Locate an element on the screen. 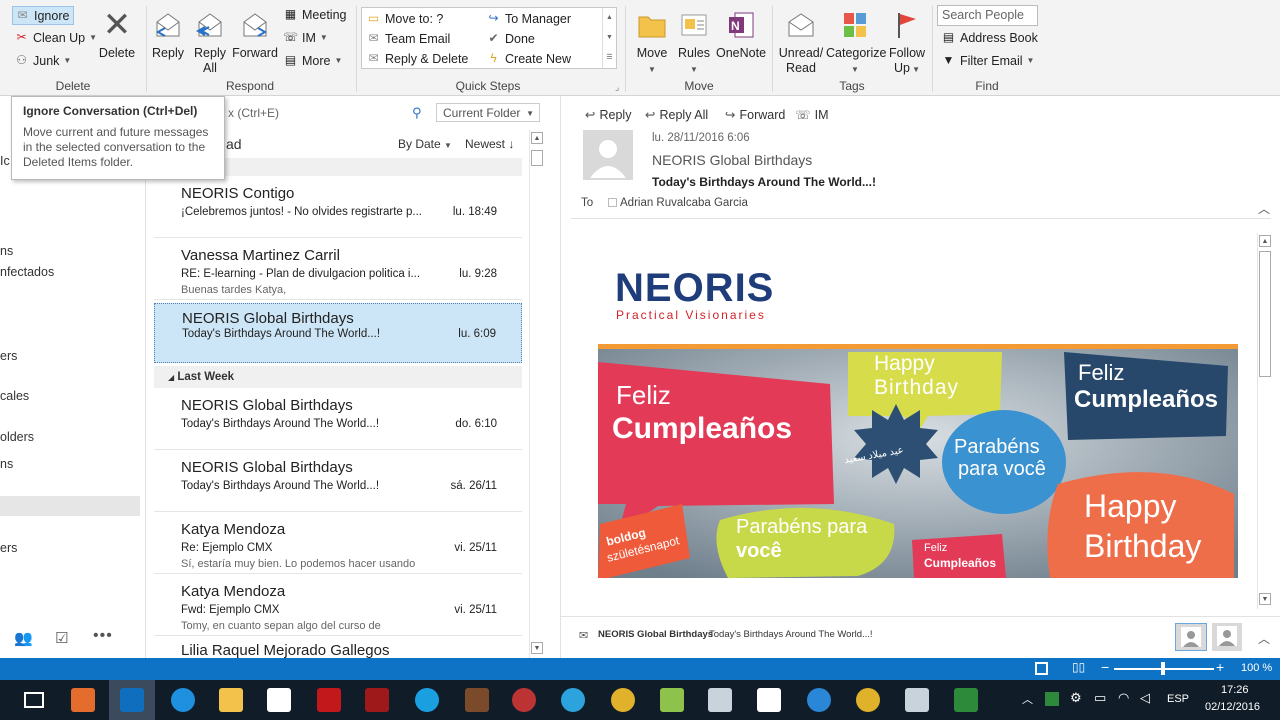 The width and height of the screenshot is (1280, 720). message-item: Lilia Raquel Mejorado Gallegos is located at coordinates (338, 647).